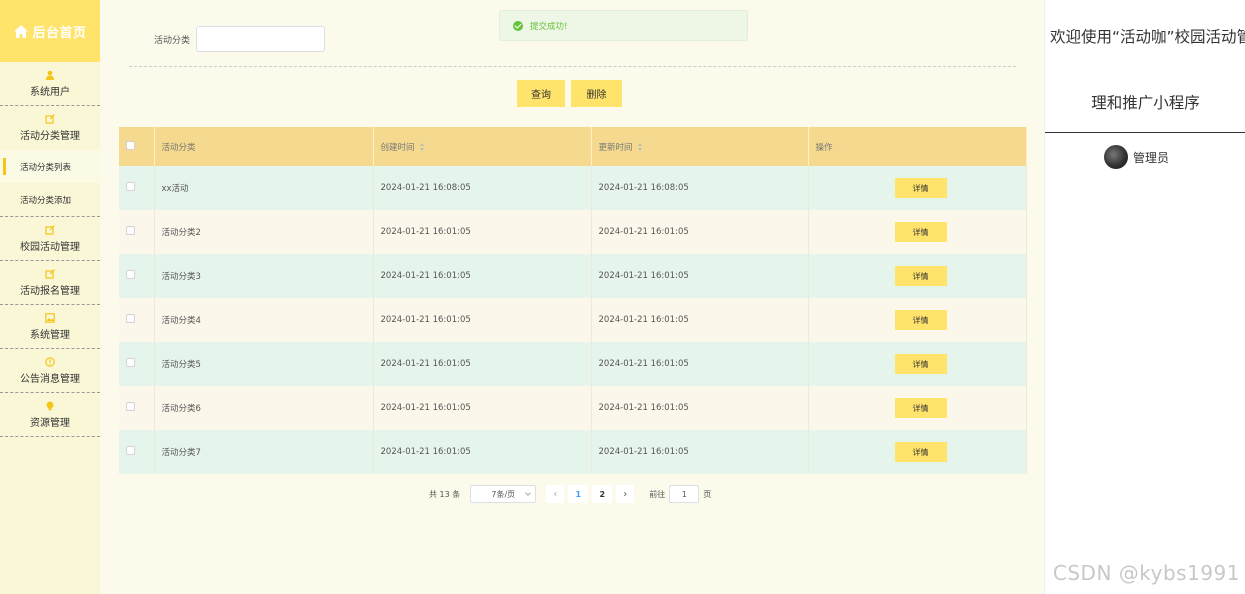 The width and height of the screenshot is (1245, 594). I want to click on page-1-button: 1, so click(578, 494).